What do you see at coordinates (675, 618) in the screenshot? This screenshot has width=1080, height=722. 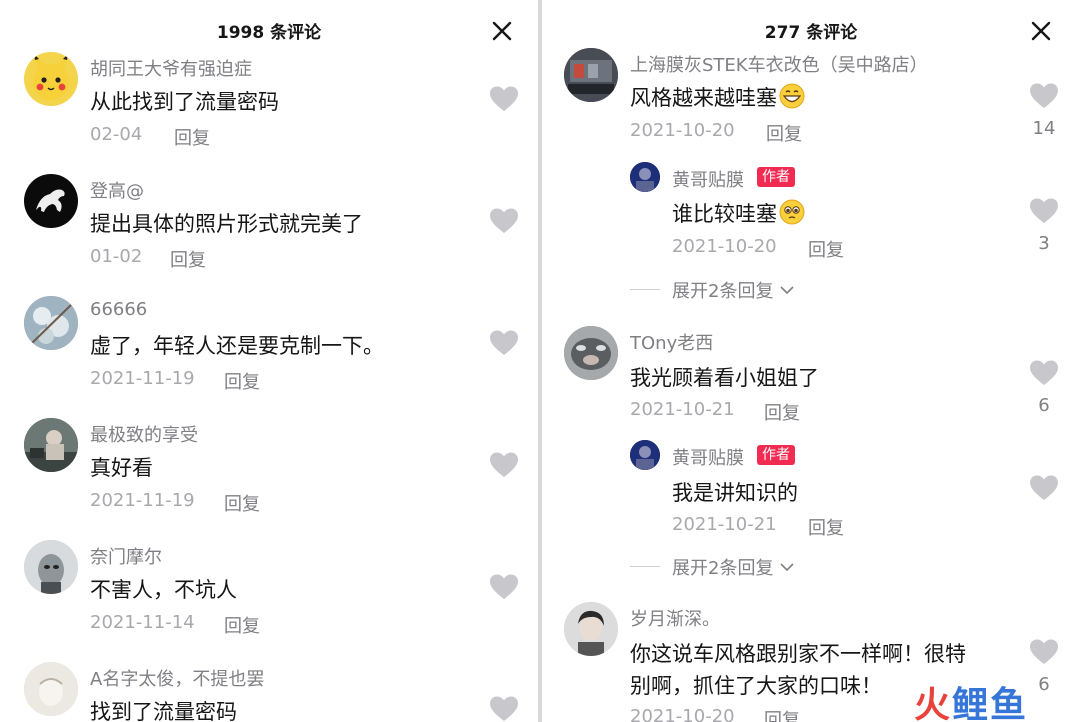 I see `username: 岁月渐深。` at bounding box center [675, 618].